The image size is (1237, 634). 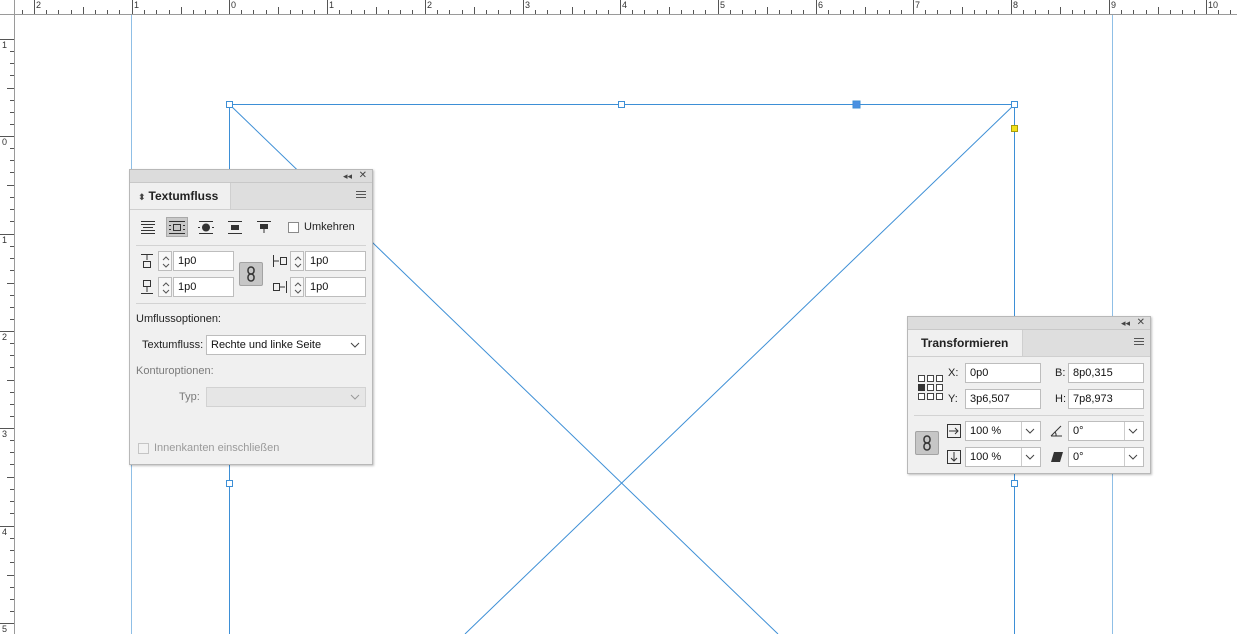 I want to click on right-offset-field: 1p0, so click(x=335, y=287).